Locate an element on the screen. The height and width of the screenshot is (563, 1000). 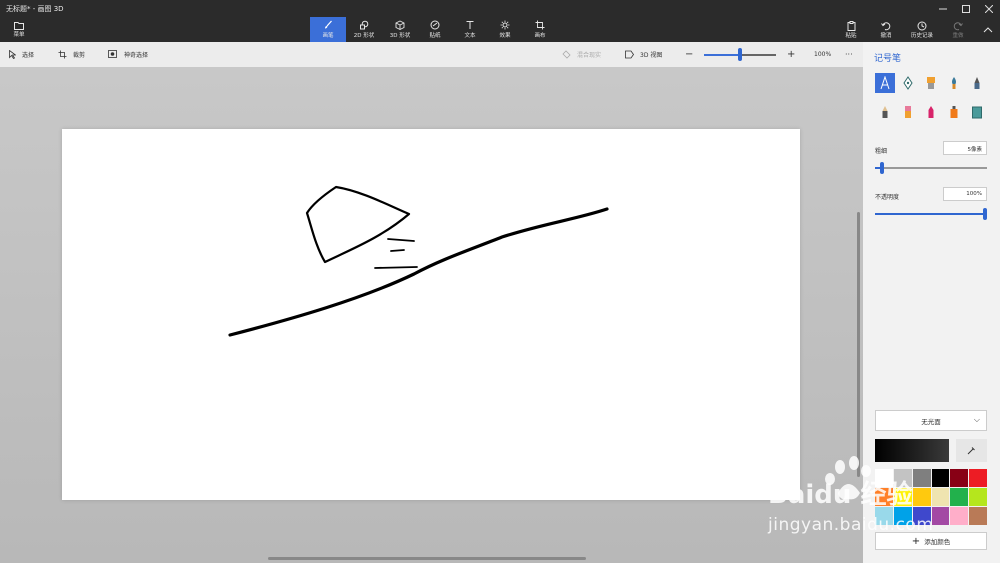
history-icon is located at coordinates (922, 25).